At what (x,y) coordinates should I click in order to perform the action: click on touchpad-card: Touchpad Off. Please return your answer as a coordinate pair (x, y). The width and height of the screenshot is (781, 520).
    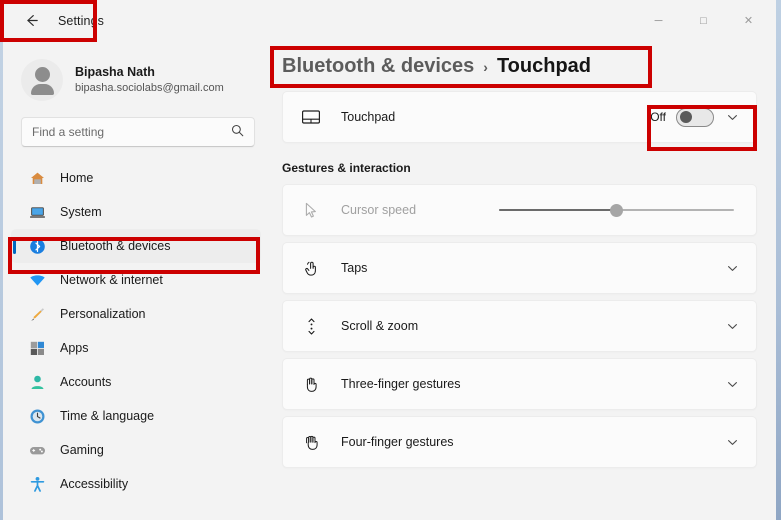
    Looking at the image, I should click on (519, 117).